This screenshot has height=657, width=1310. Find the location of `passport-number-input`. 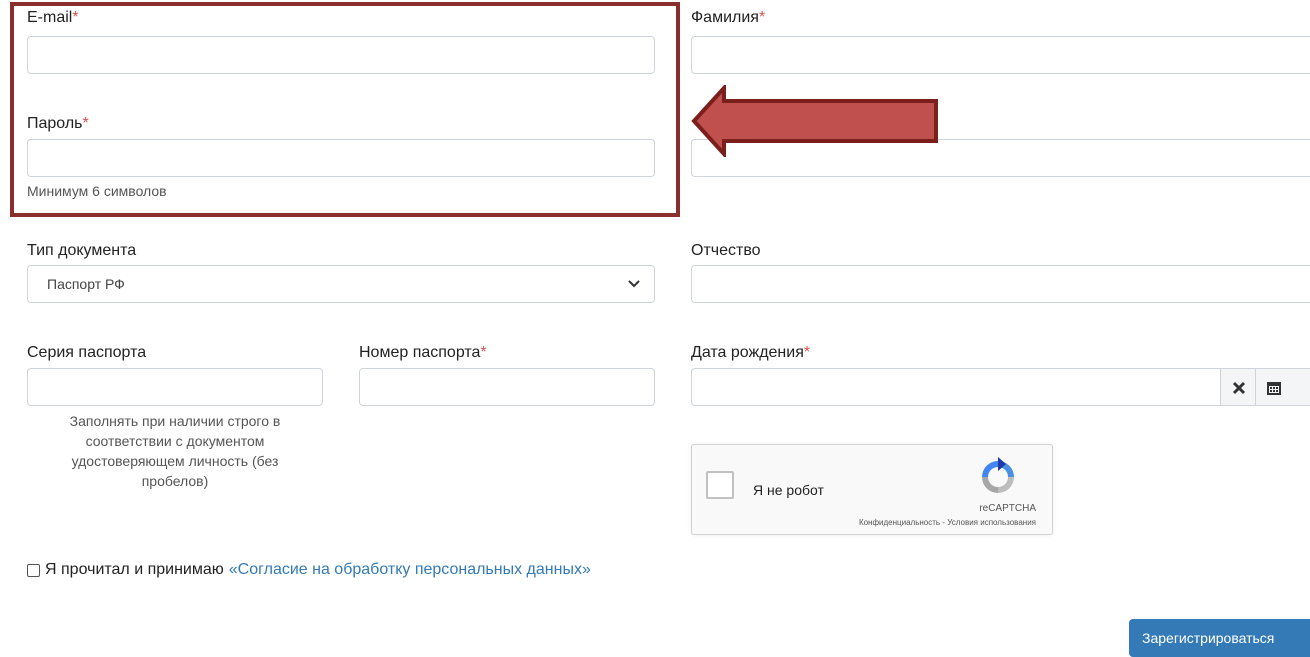

passport-number-input is located at coordinates (507, 387).